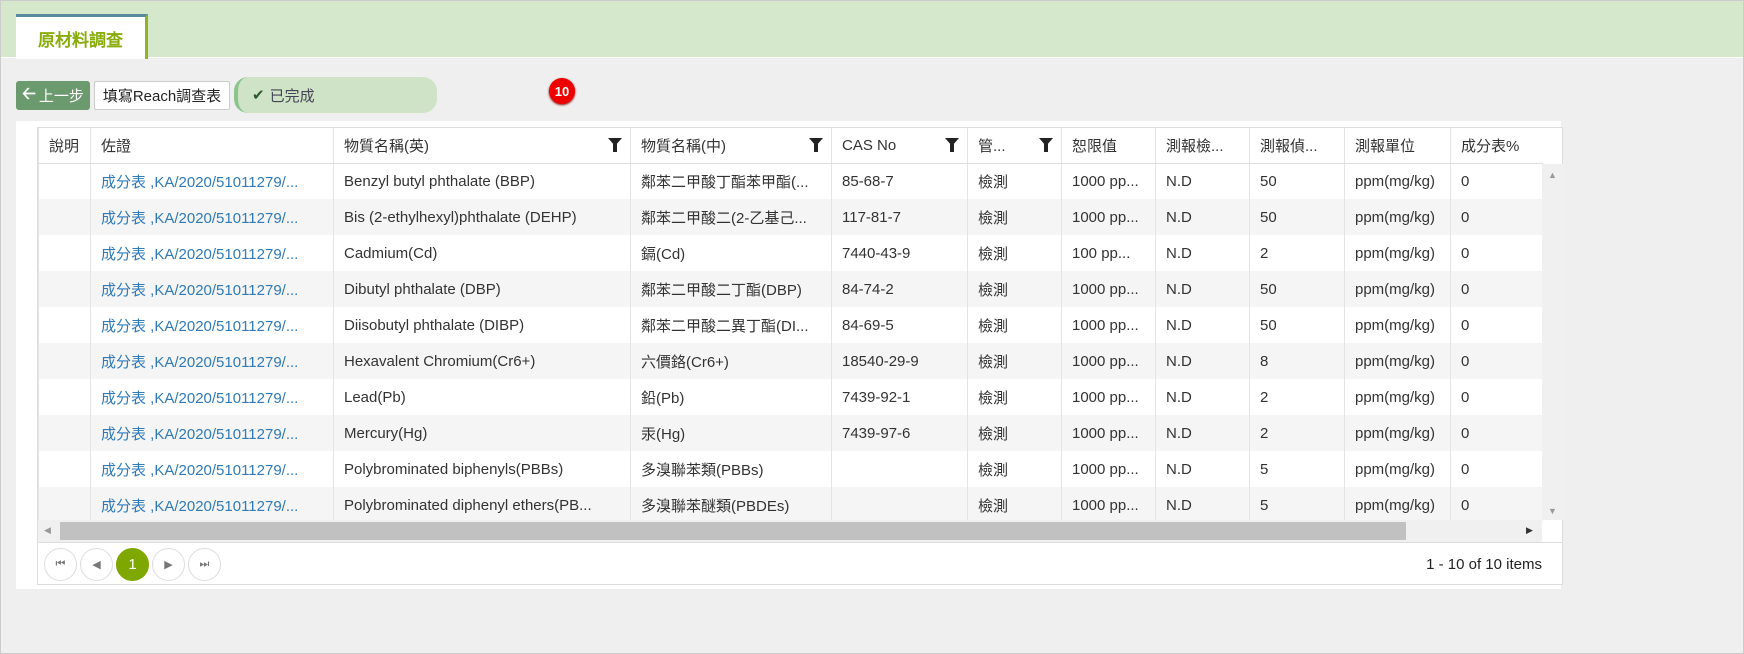 The height and width of the screenshot is (654, 1744). What do you see at coordinates (482, 181) in the screenshot?
I see `table-cell: Benzyl butyl phthalate (BBP)` at bounding box center [482, 181].